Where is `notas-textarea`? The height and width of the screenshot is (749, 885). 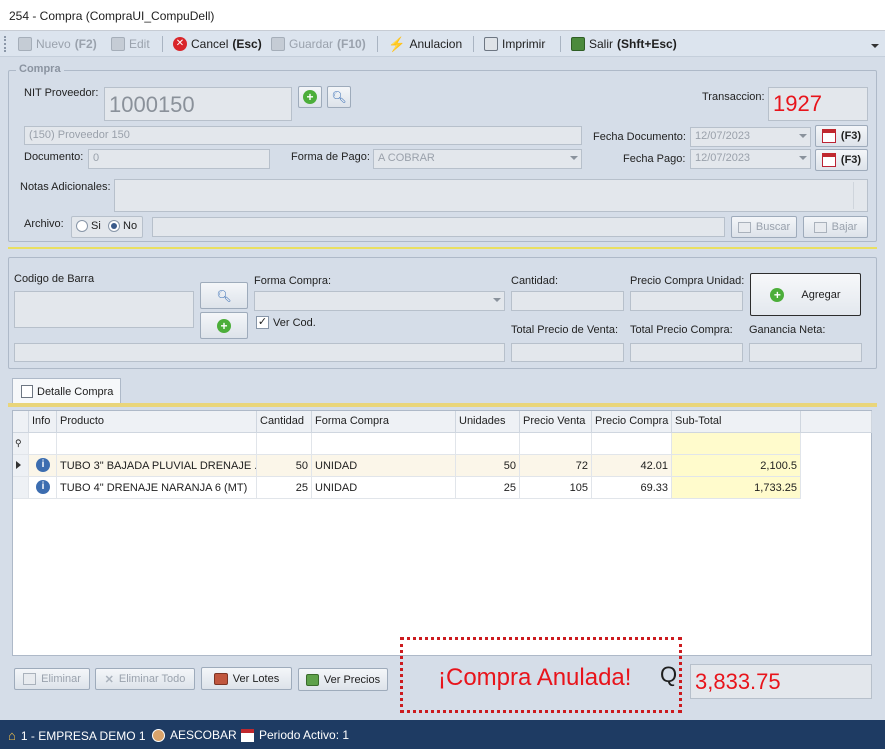 notas-textarea is located at coordinates (491, 195).